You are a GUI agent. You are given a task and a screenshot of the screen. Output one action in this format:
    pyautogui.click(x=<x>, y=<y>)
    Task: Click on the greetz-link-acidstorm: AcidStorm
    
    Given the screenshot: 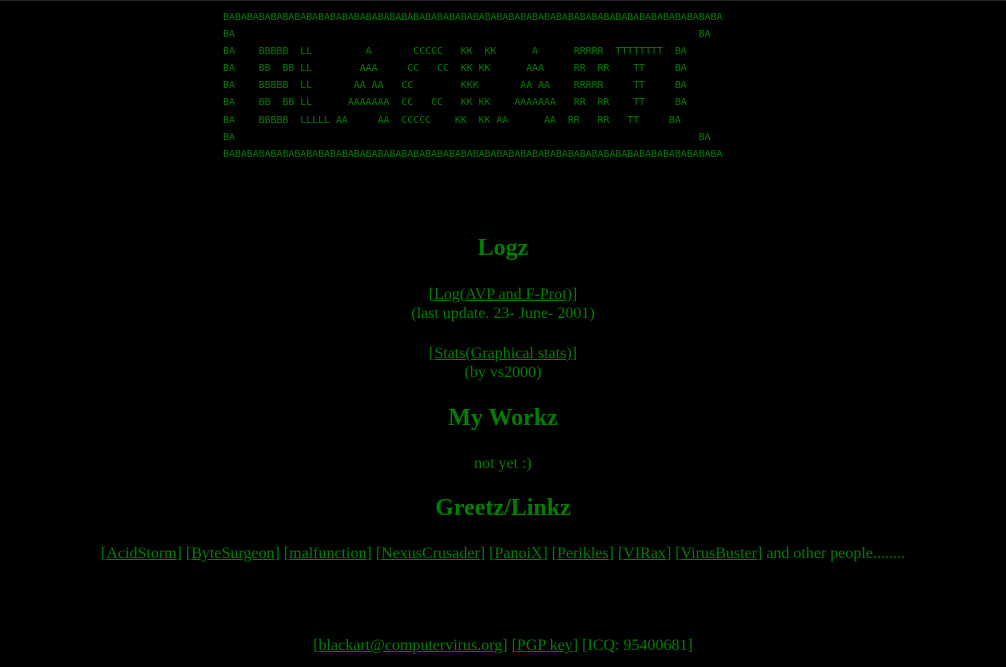 What is the action you would take?
    pyautogui.click(x=141, y=553)
    